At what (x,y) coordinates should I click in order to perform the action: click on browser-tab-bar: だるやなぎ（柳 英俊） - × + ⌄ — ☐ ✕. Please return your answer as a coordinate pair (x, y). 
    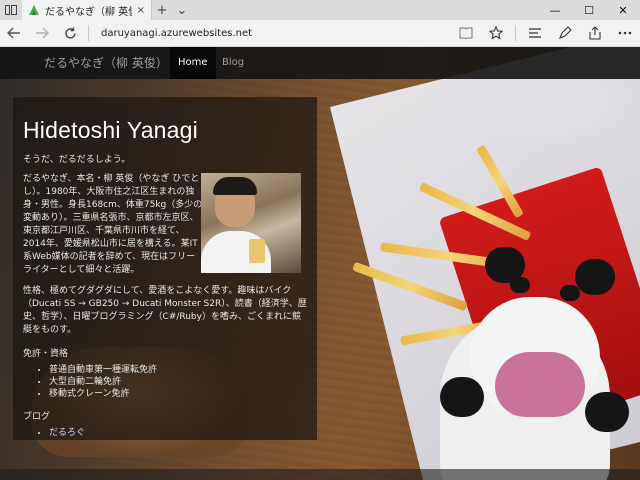
    Looking at the image, I should click on (320, 10).